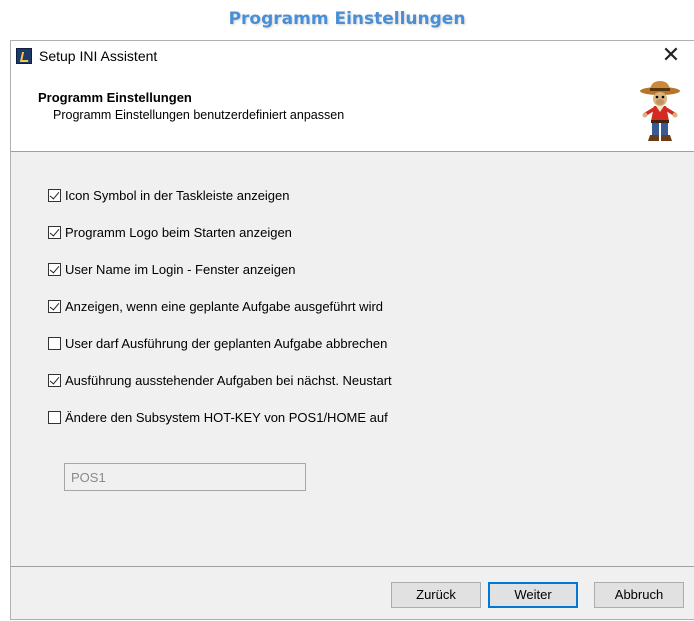 This screenshot has height=621, width=694. Describe the element at coordinates (177, 195) in the screenshot. I see `option-label: Icon Symbol in der Taskleiste anzeigen` at that location.